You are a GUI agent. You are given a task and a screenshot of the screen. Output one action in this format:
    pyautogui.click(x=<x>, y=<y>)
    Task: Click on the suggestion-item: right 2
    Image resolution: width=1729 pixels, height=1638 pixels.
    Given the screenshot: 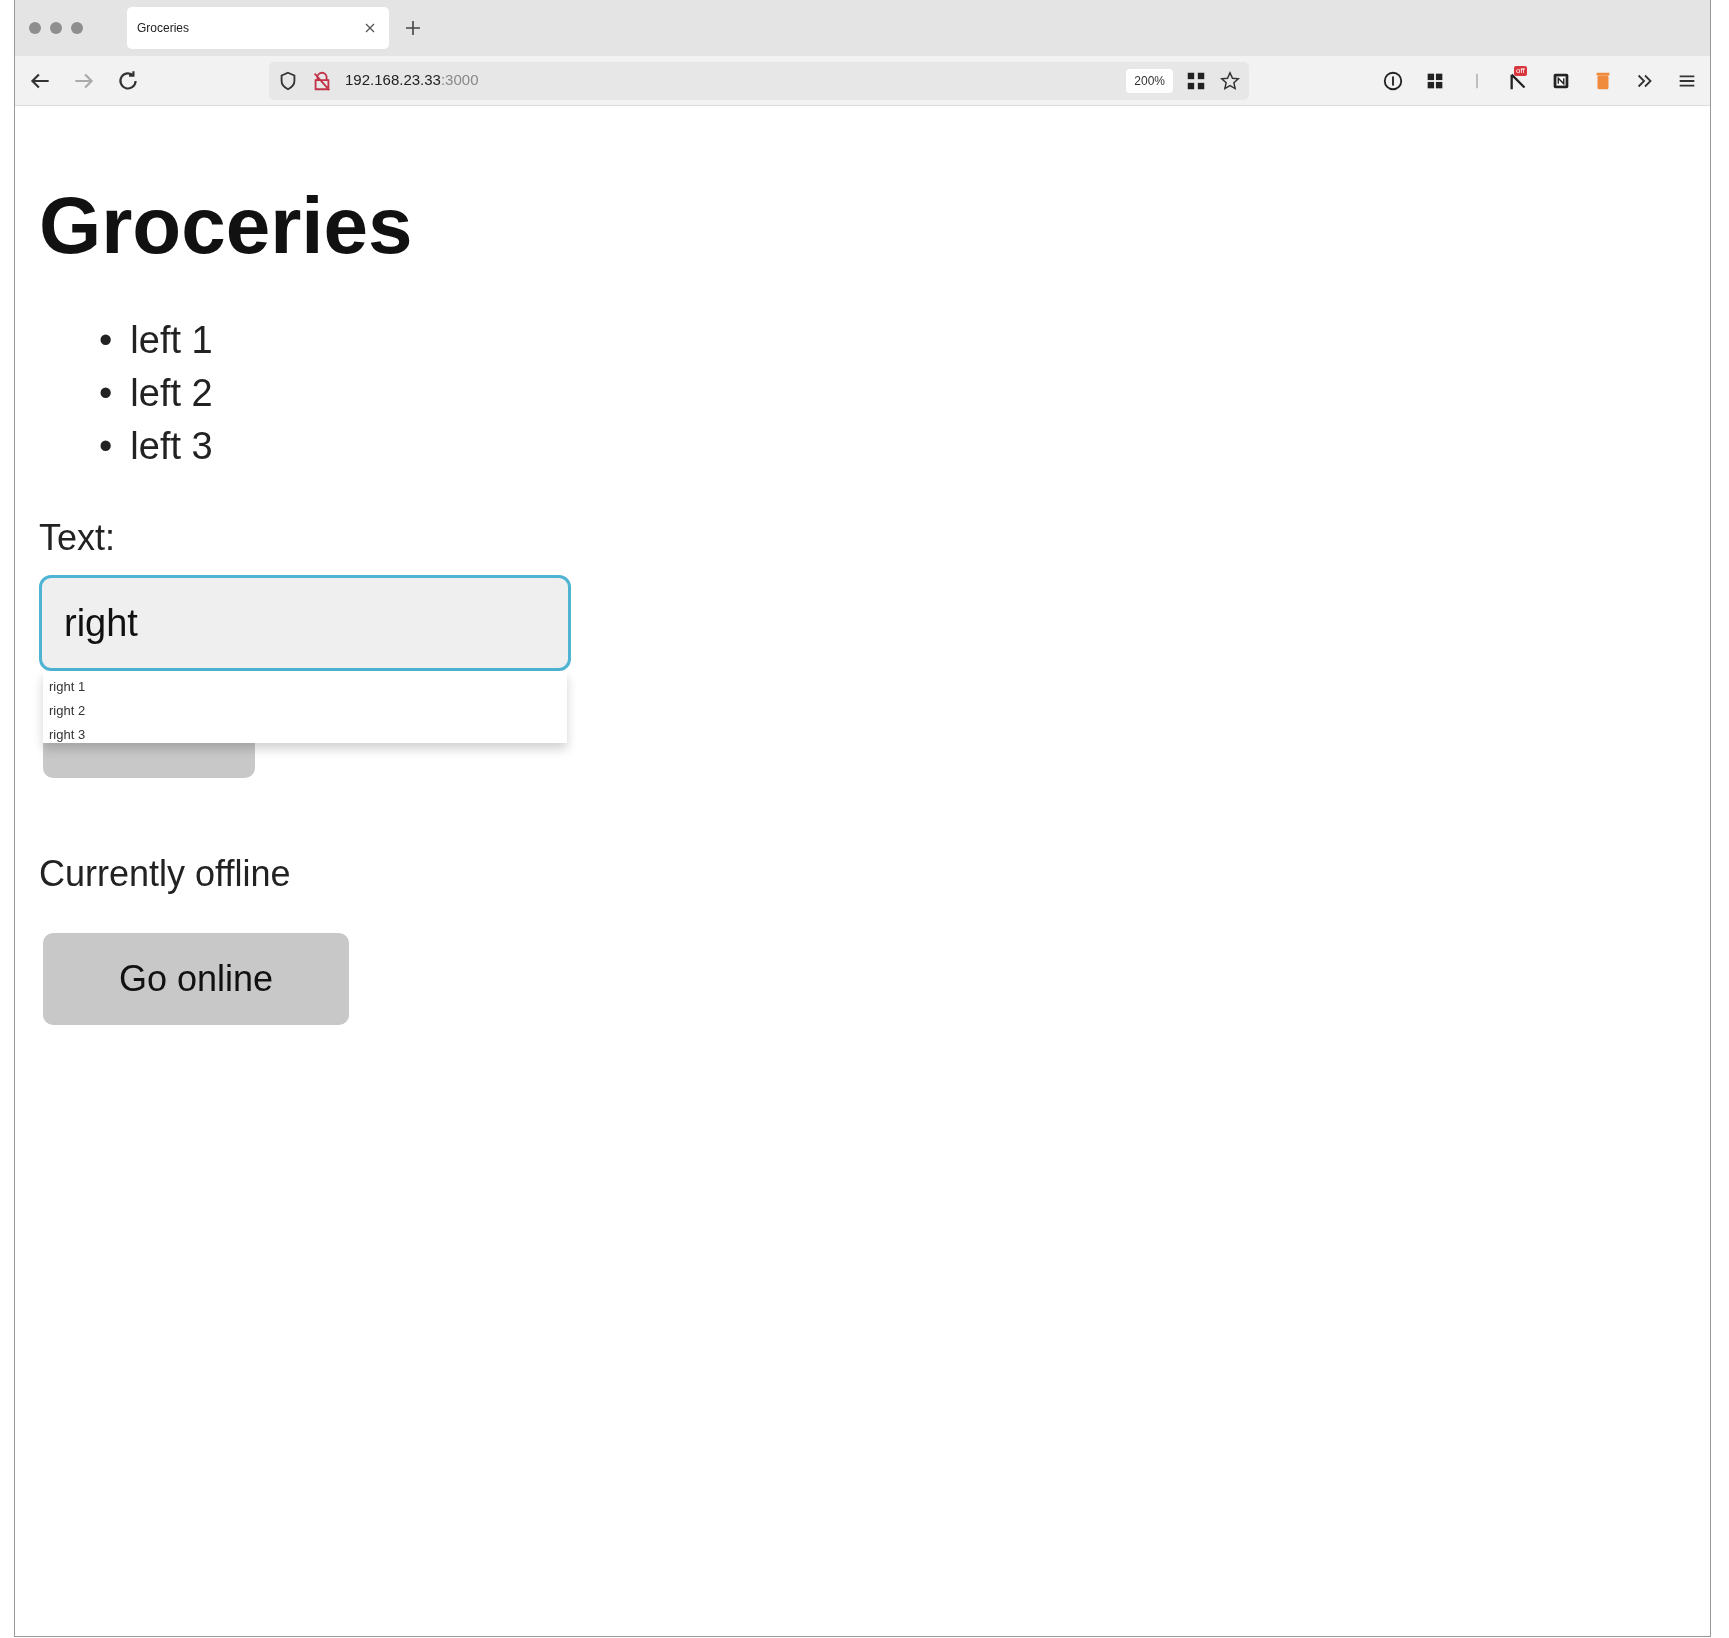 What is the action you would take?
    pyautogui.click(x=305, y=711)
    